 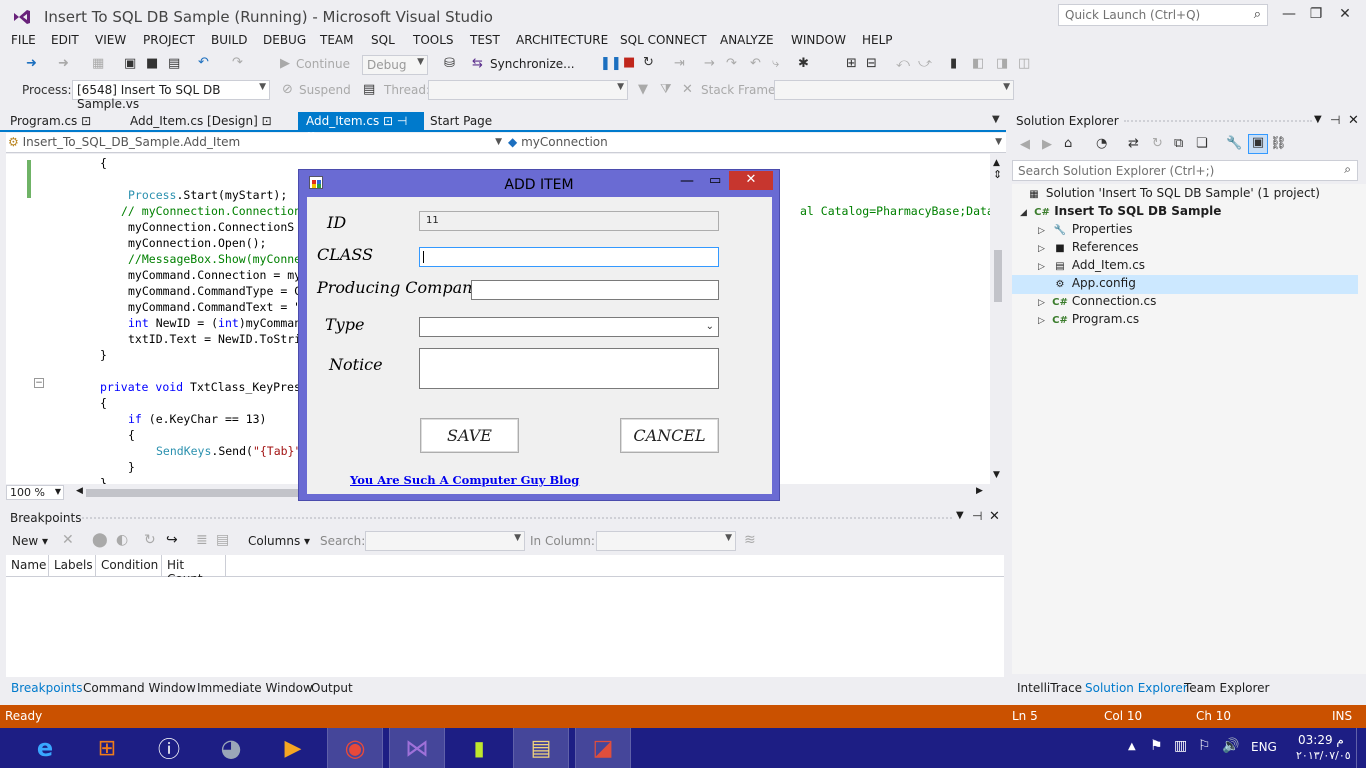 I want to click on tree-item-references: ▷ ■ References, so click(x=1088, y=249).